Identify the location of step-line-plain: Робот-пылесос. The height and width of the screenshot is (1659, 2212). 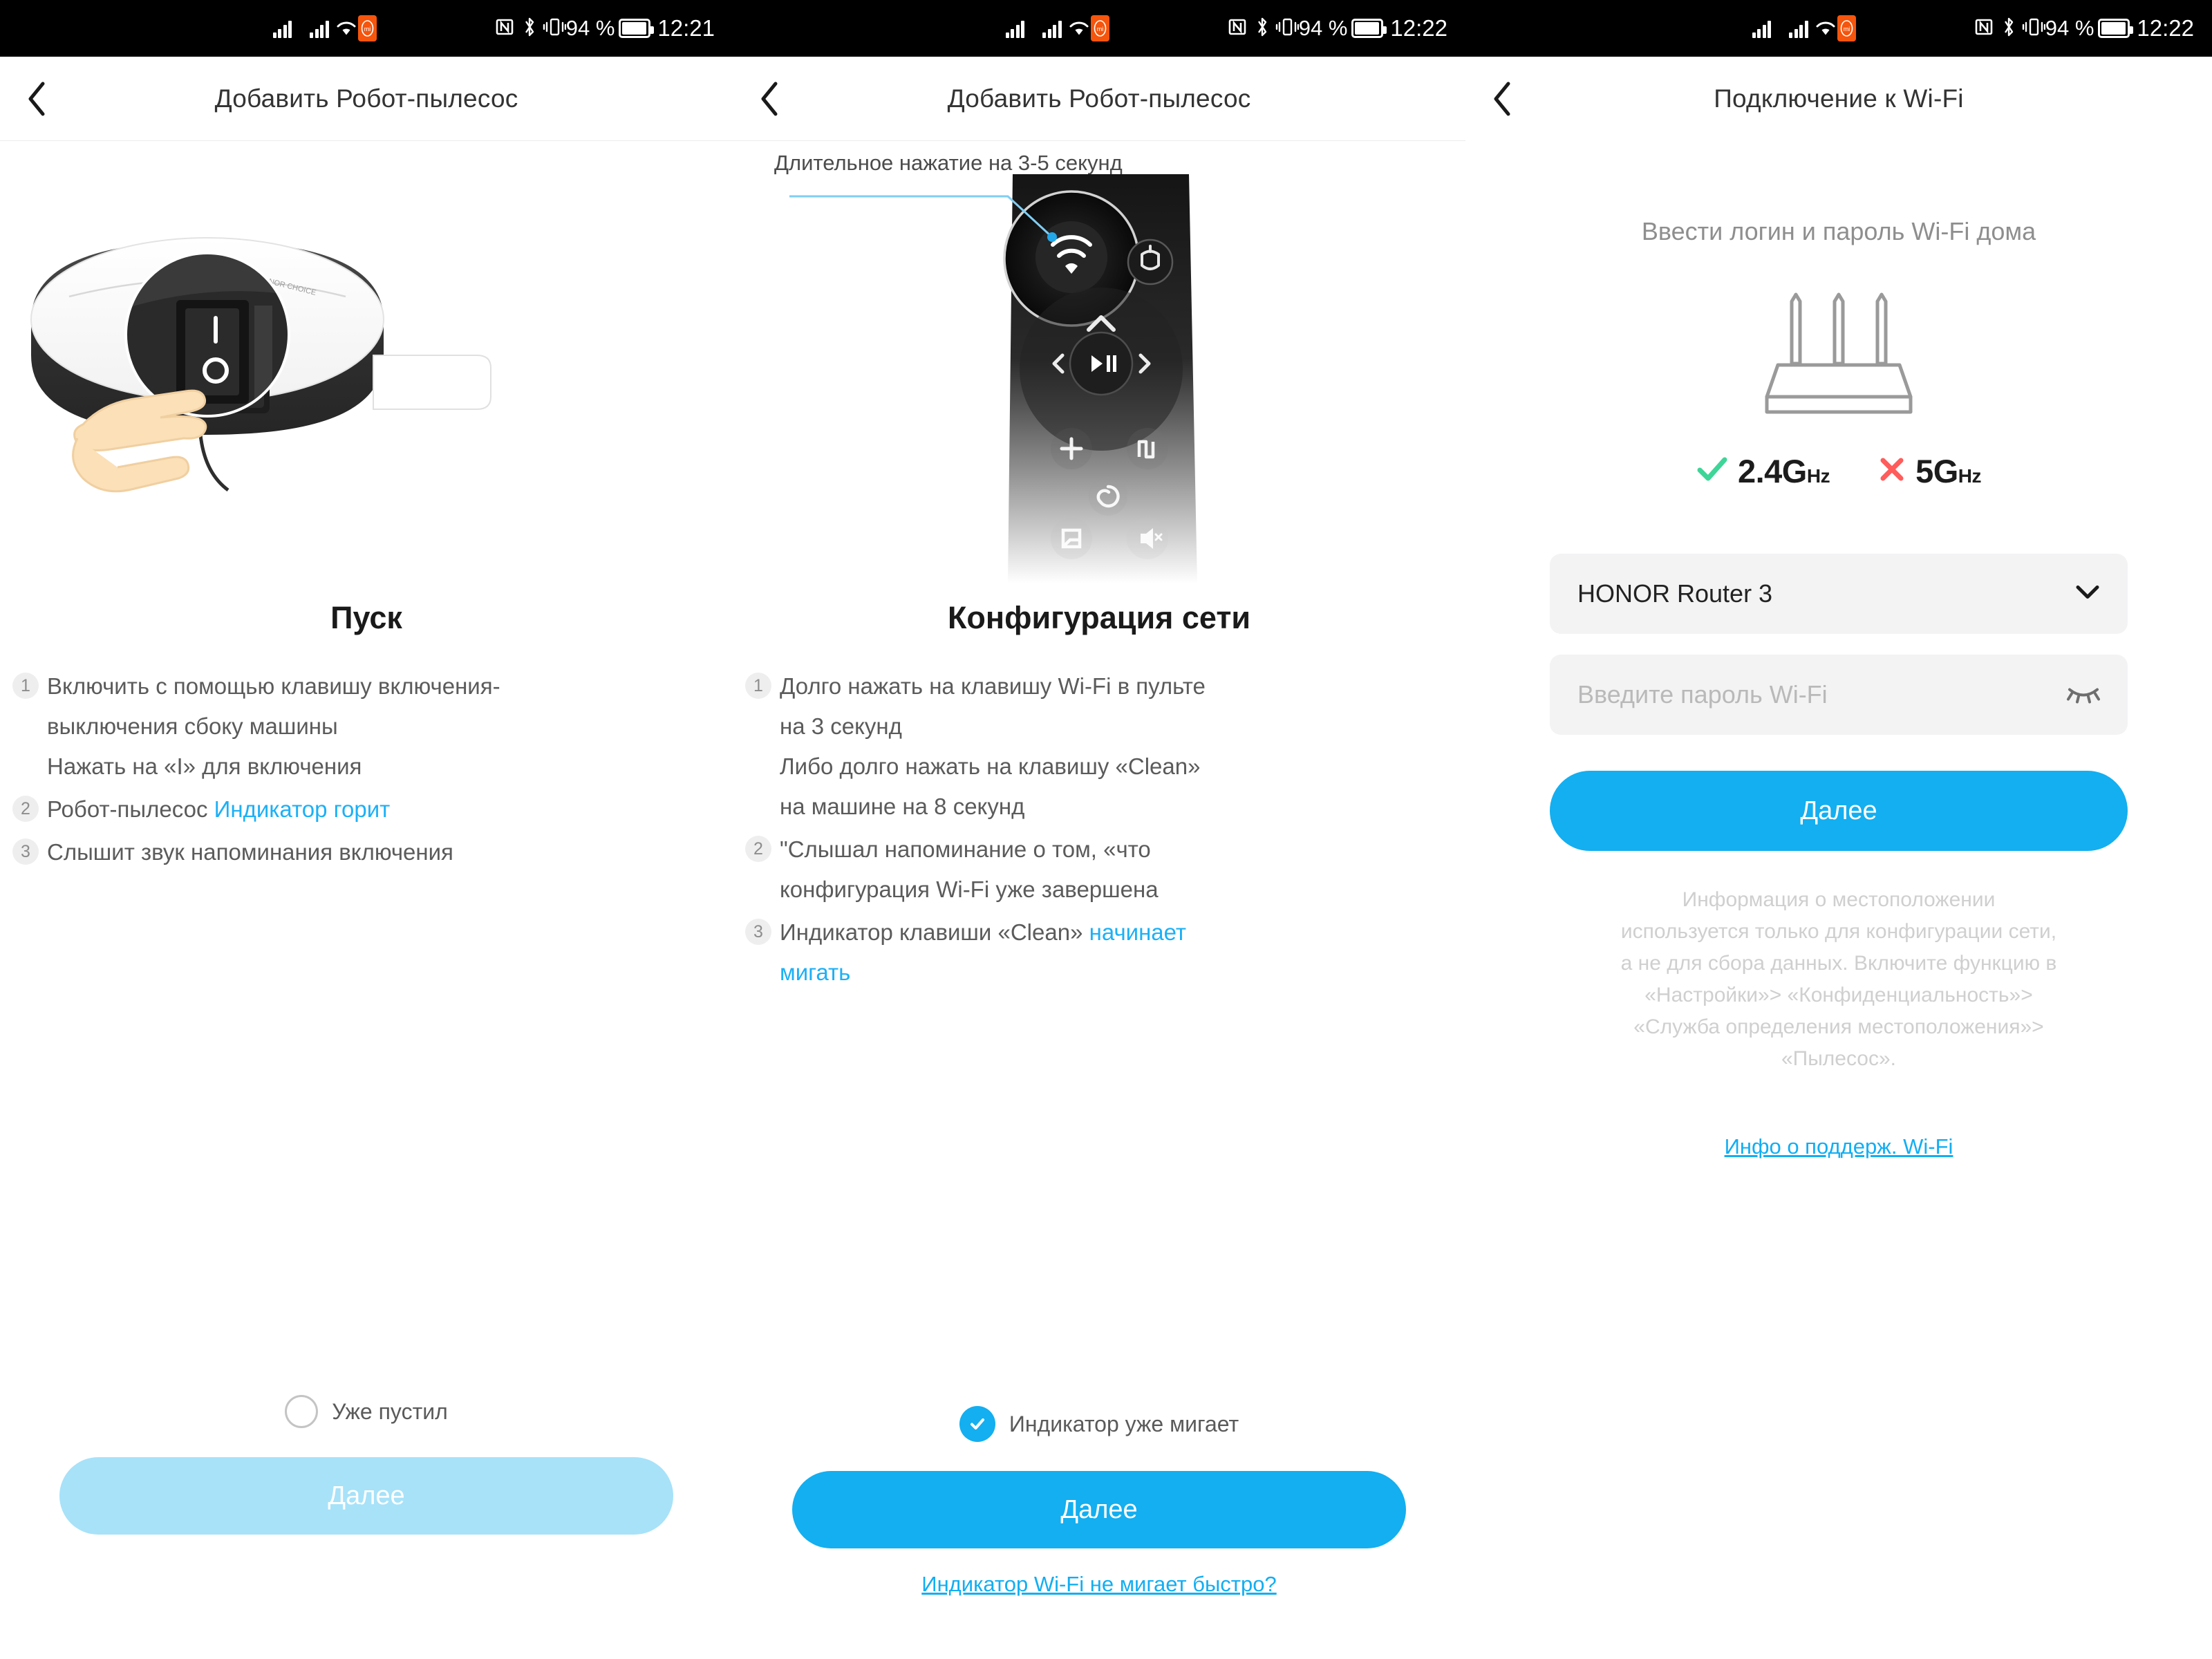
(130, 809).